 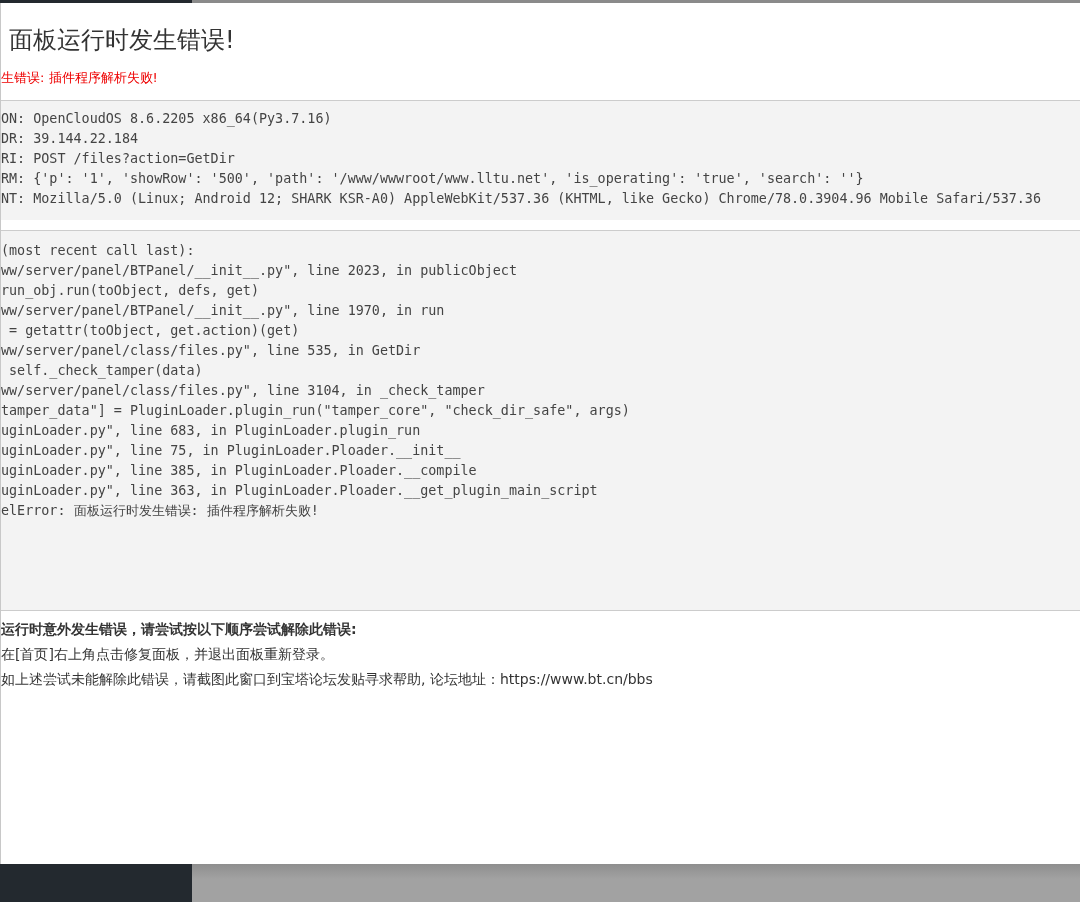 I want to click on dialog-title: 面板运行时发生错误!, so click(x=122, y=40).